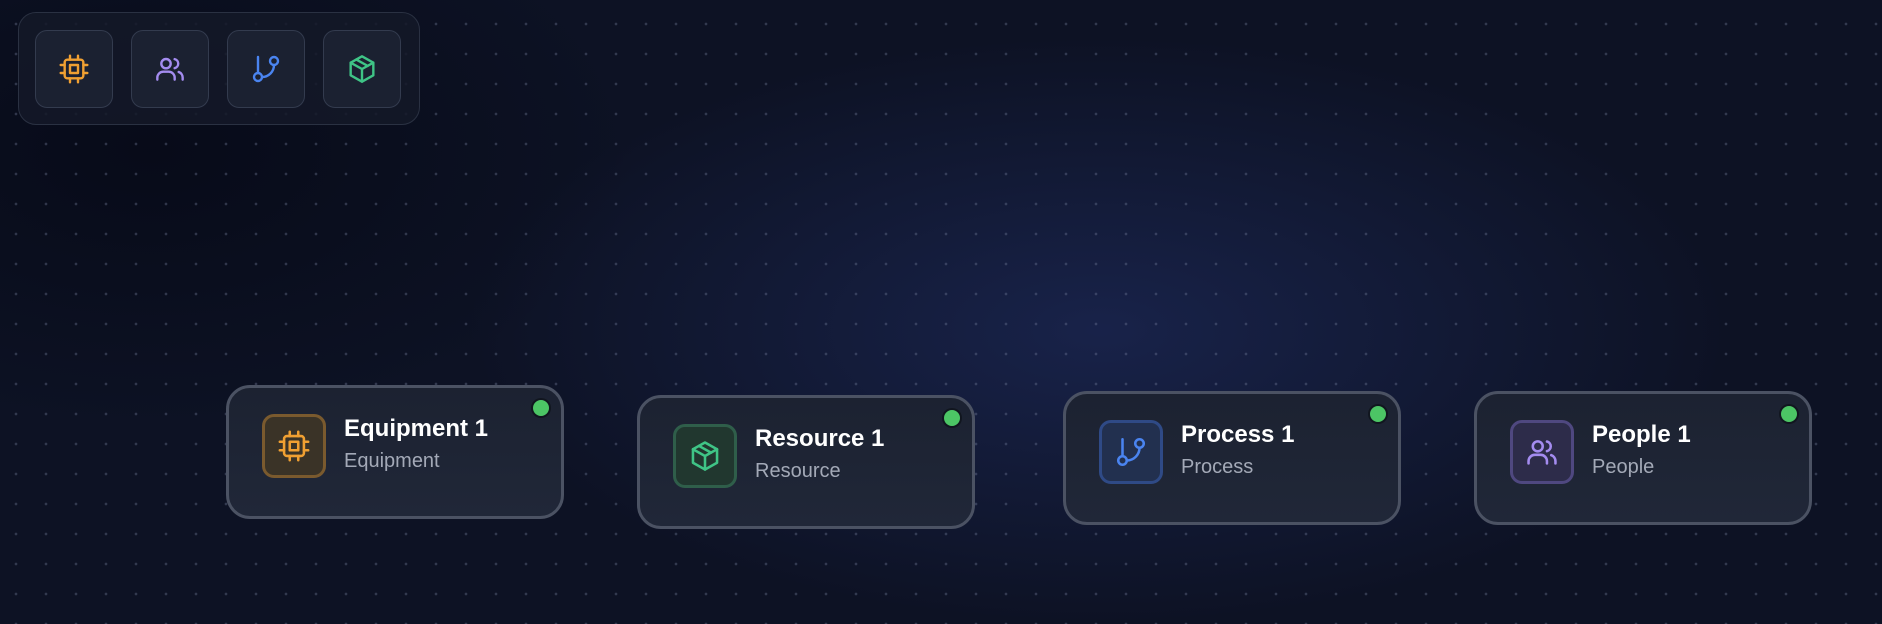 Image resolution: width=1882 pixels, height=624 pixels. I want to click on add-resource-button, so click(362, 69).